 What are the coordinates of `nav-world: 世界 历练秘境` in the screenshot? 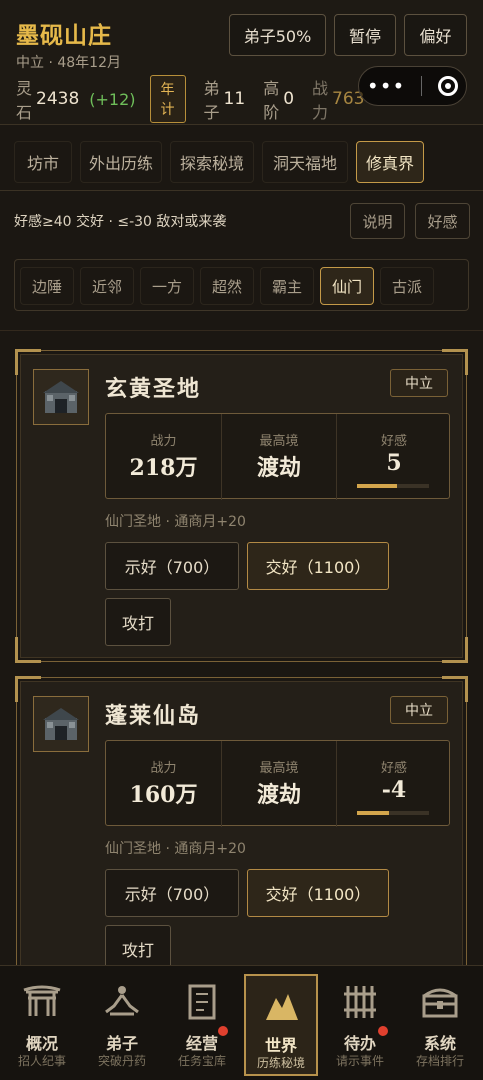 It's located at (281, 1025).